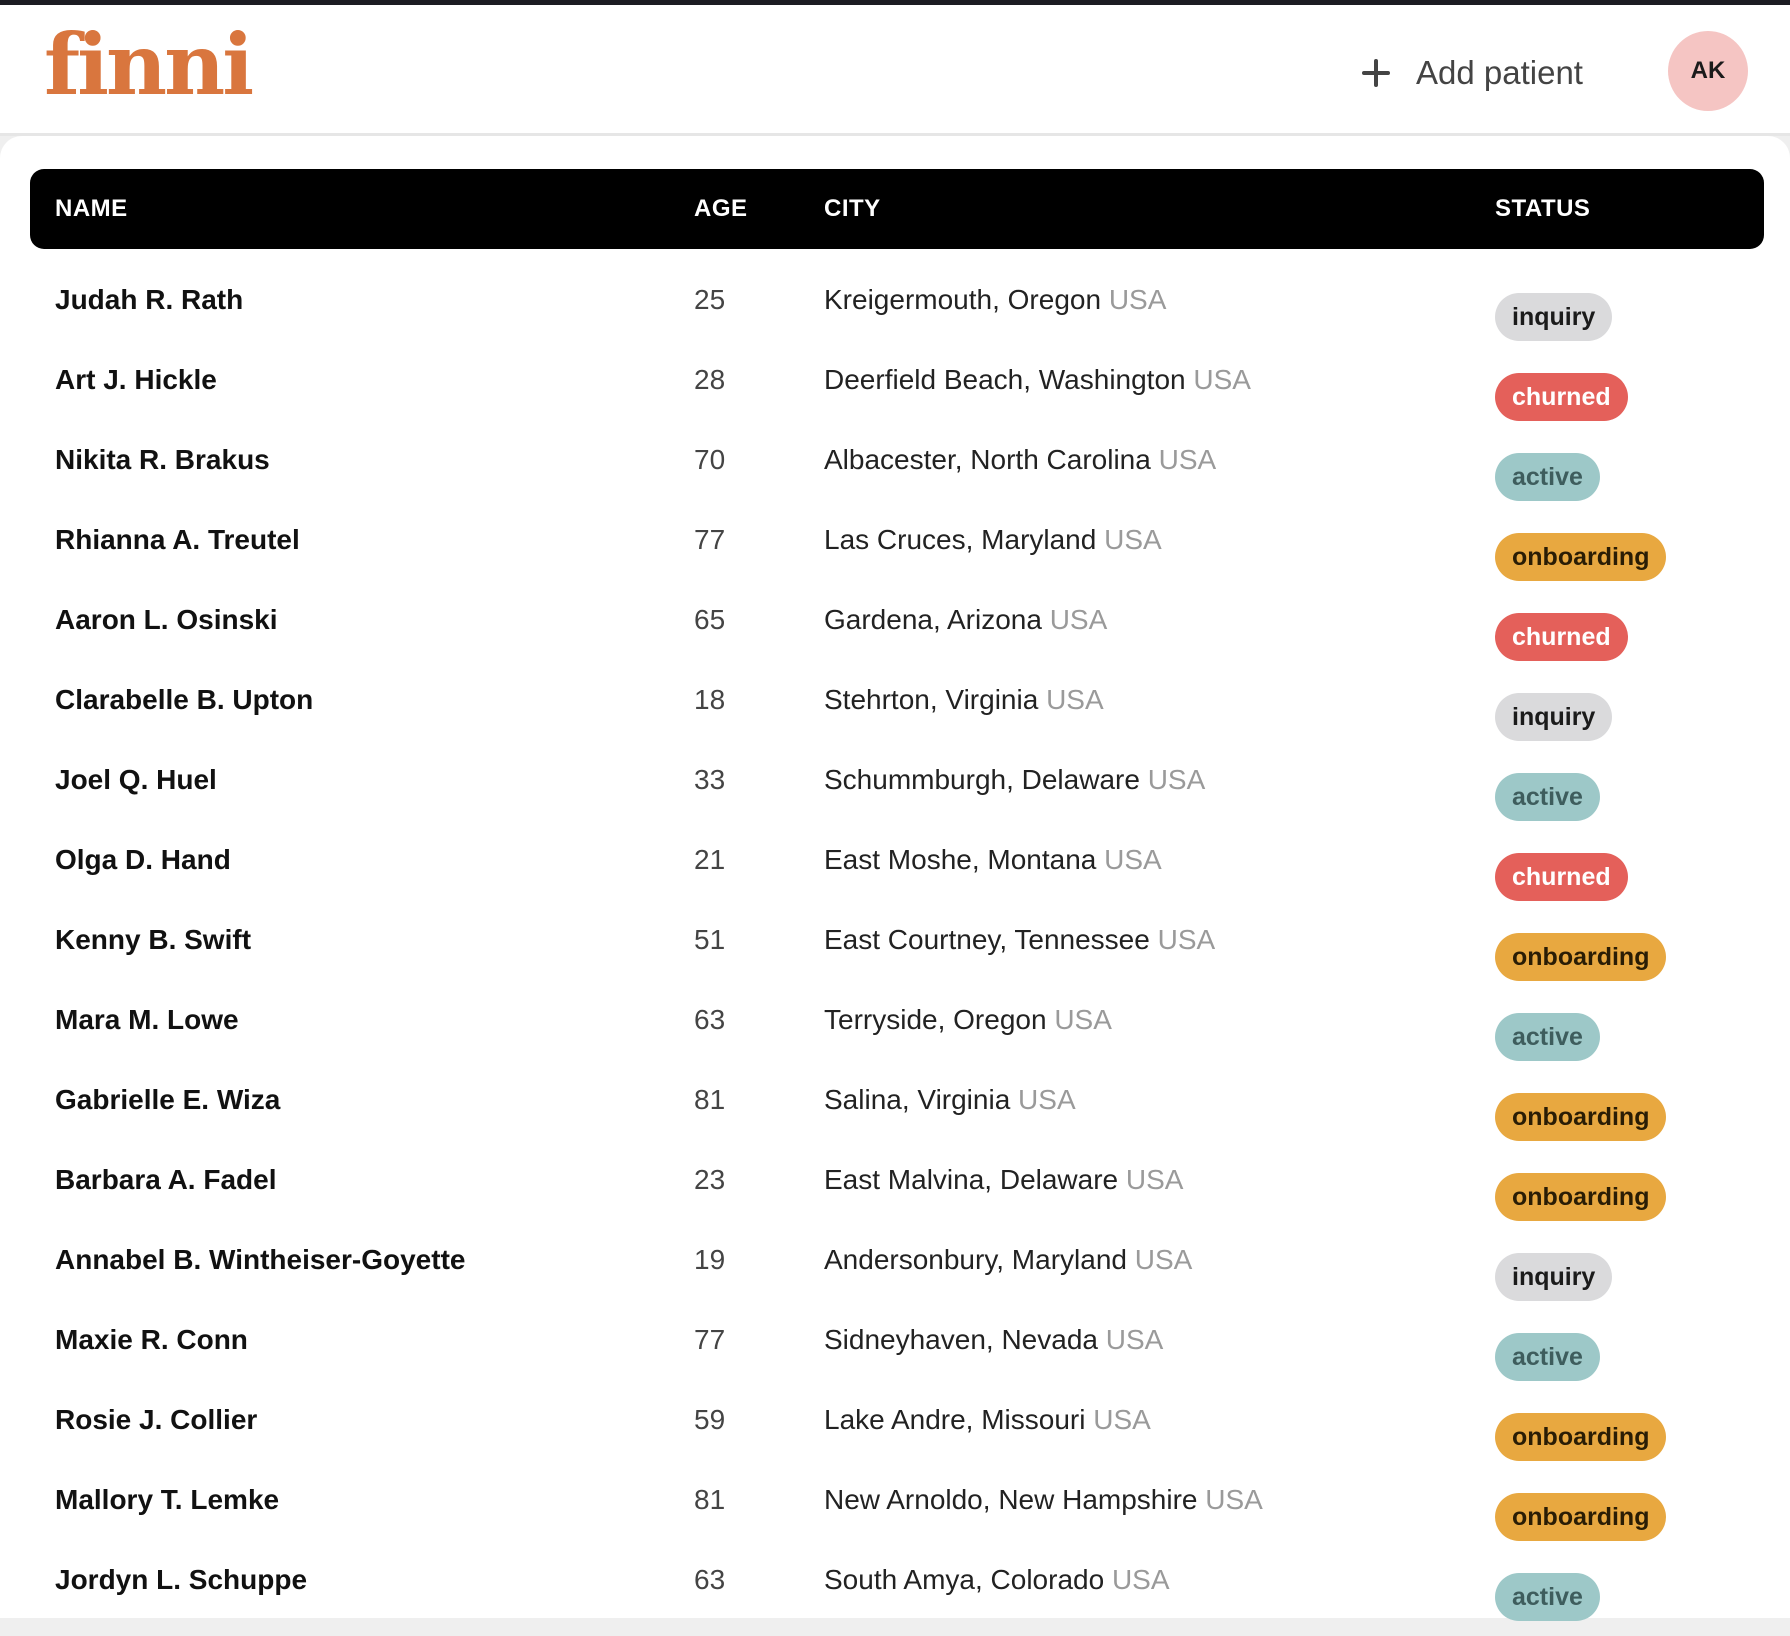  Describe the element at coordinates (1708, 71) in the screenshot. I see `user-avatar: AK` at that location.